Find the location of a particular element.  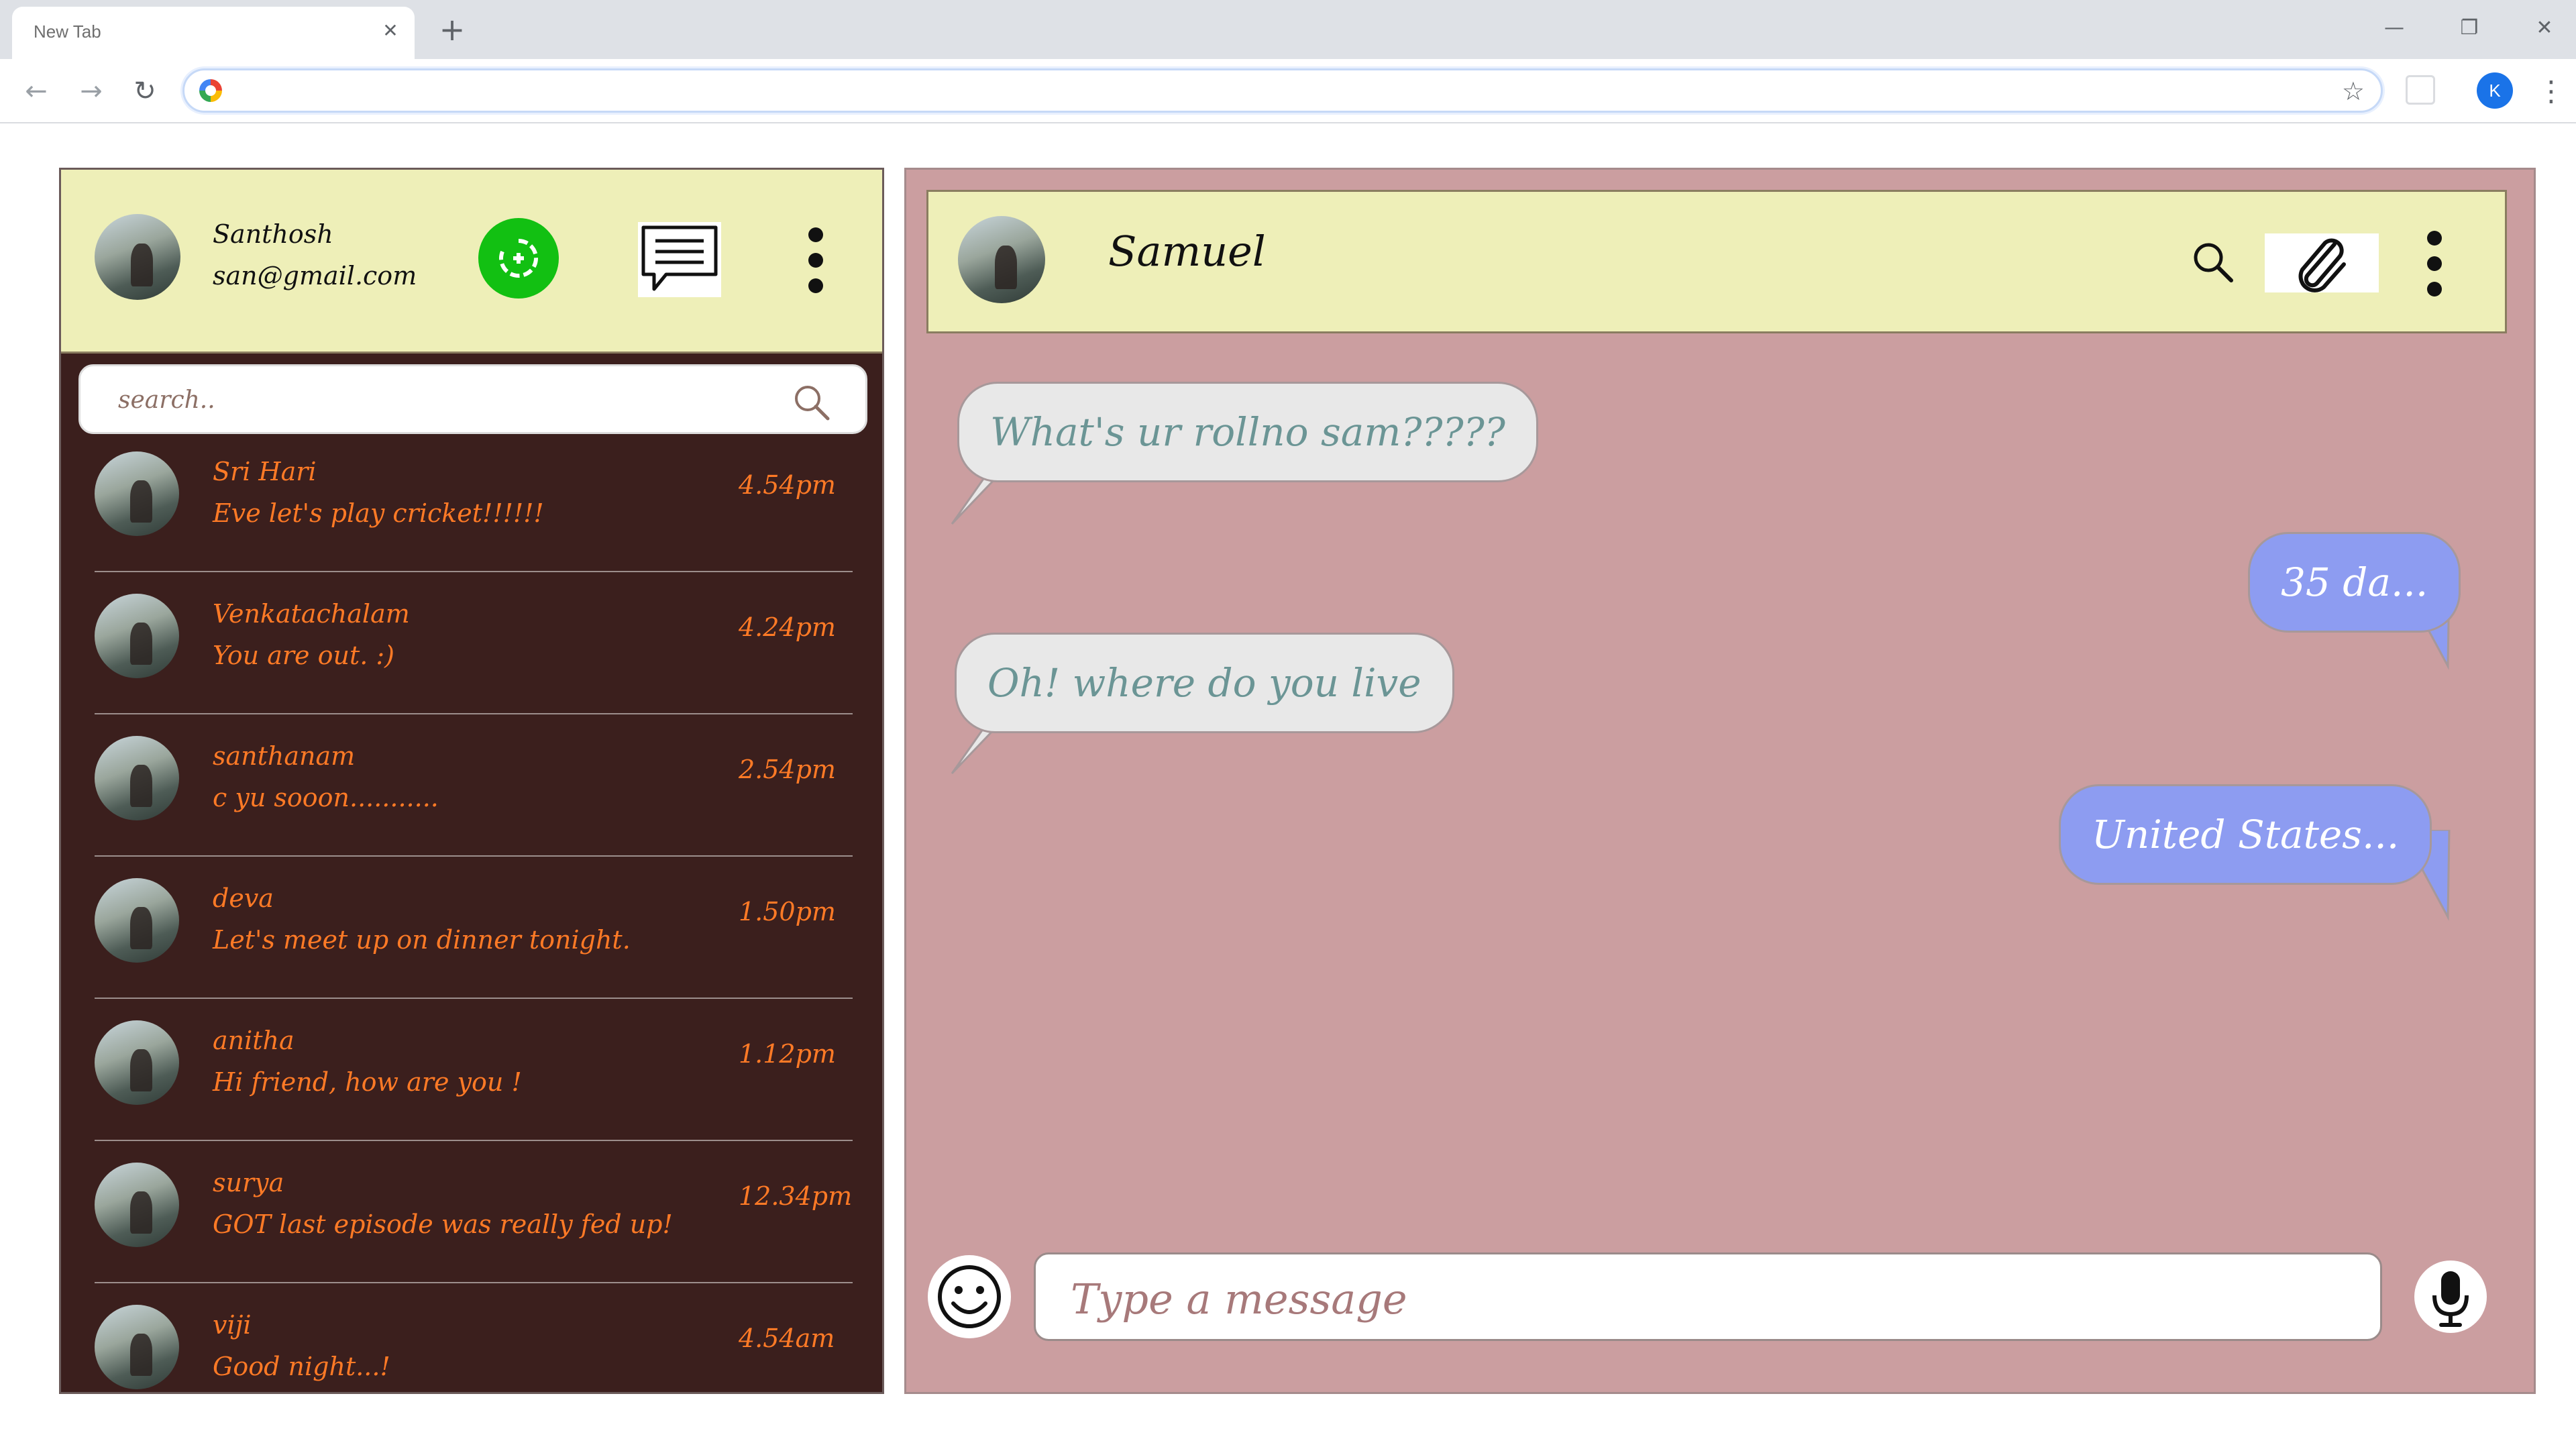

status-refresh-icon is located at coordinates (518, 258).